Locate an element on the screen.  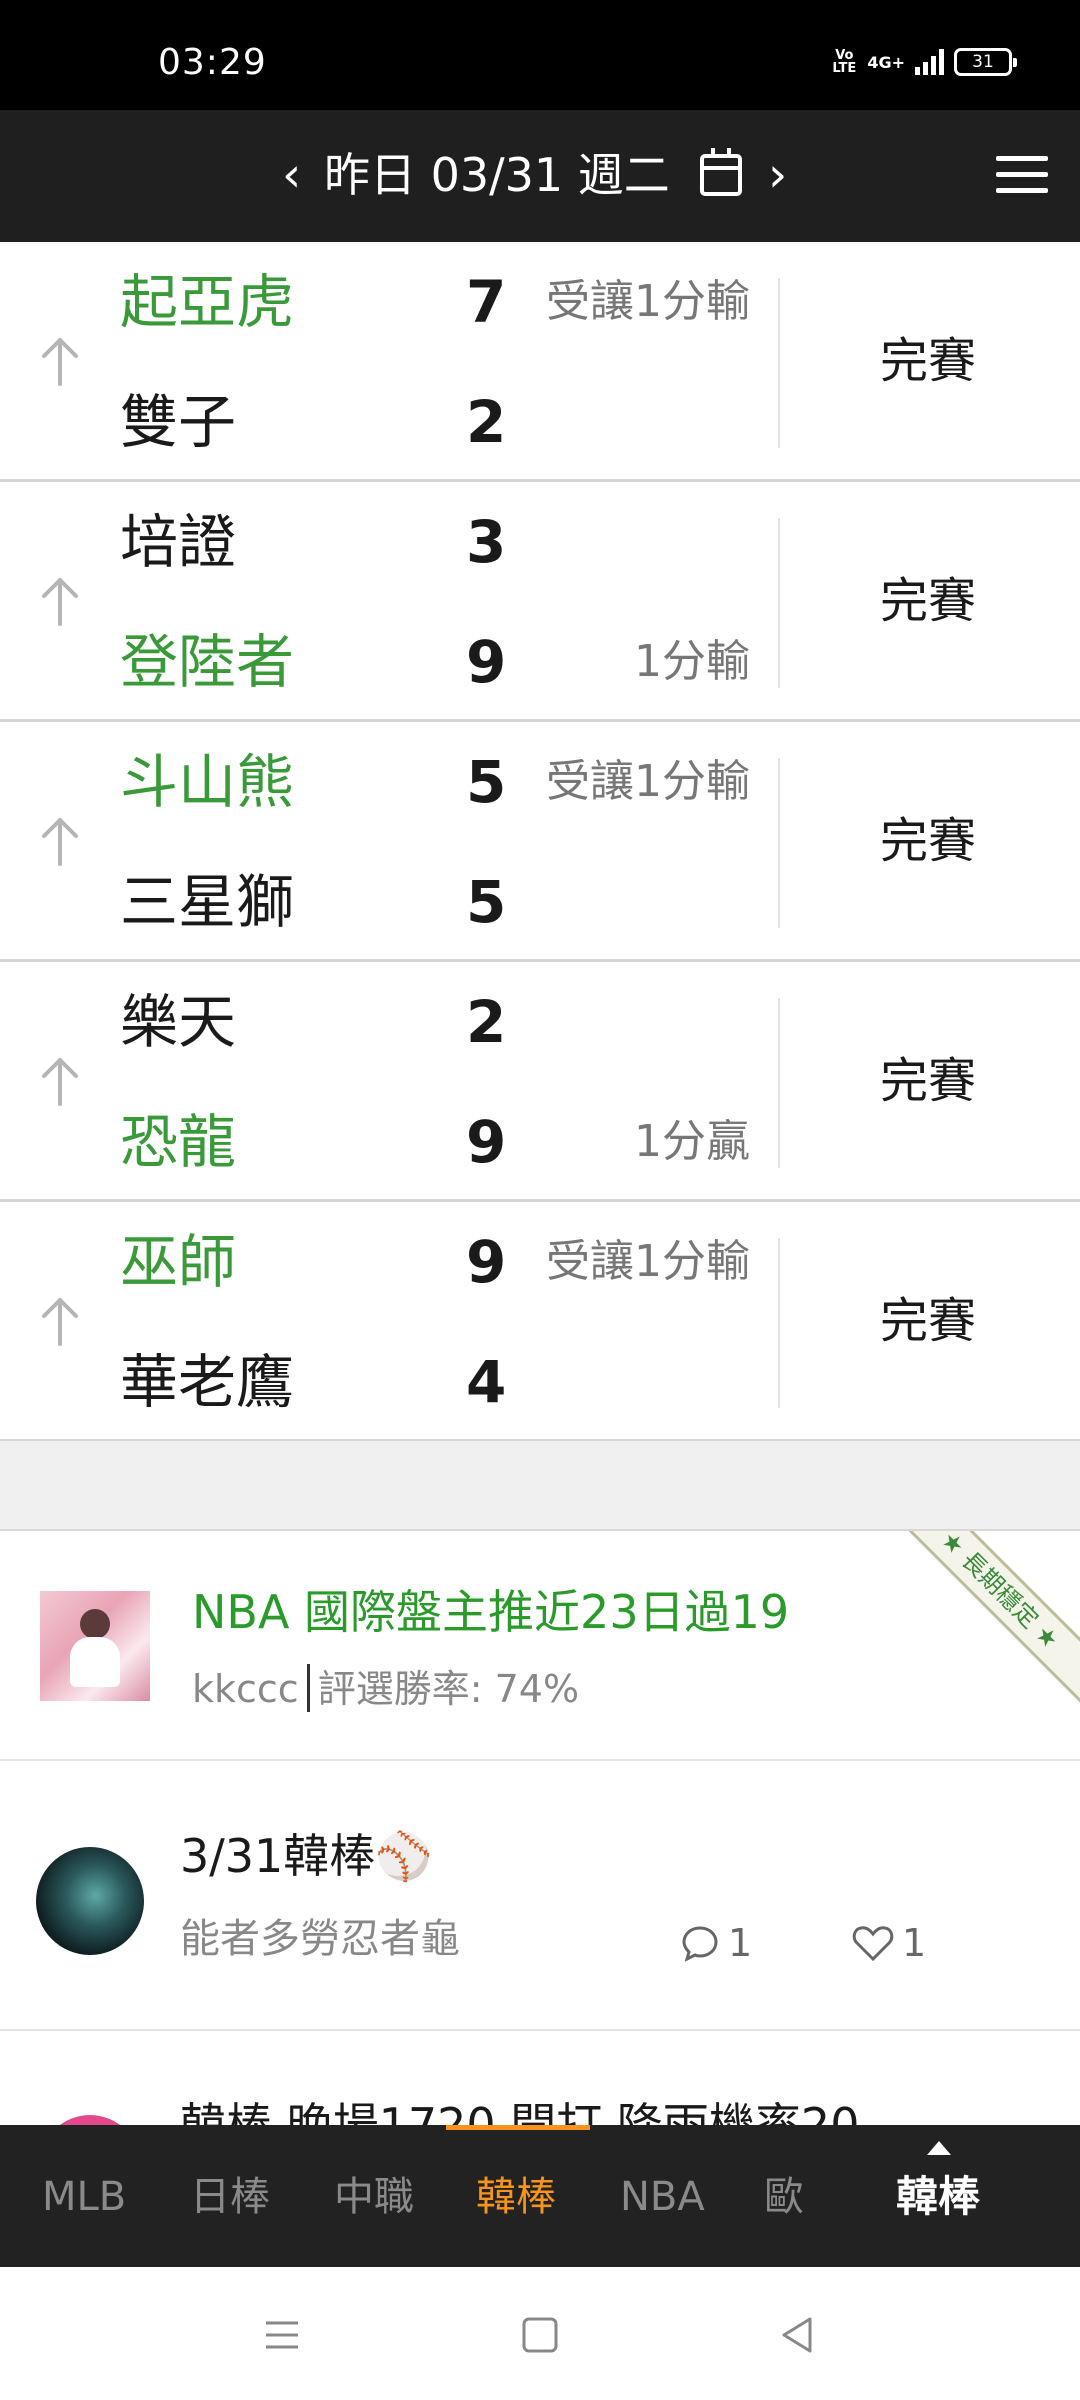
tab-nba: NBA is located at coordinates (662, 2197).